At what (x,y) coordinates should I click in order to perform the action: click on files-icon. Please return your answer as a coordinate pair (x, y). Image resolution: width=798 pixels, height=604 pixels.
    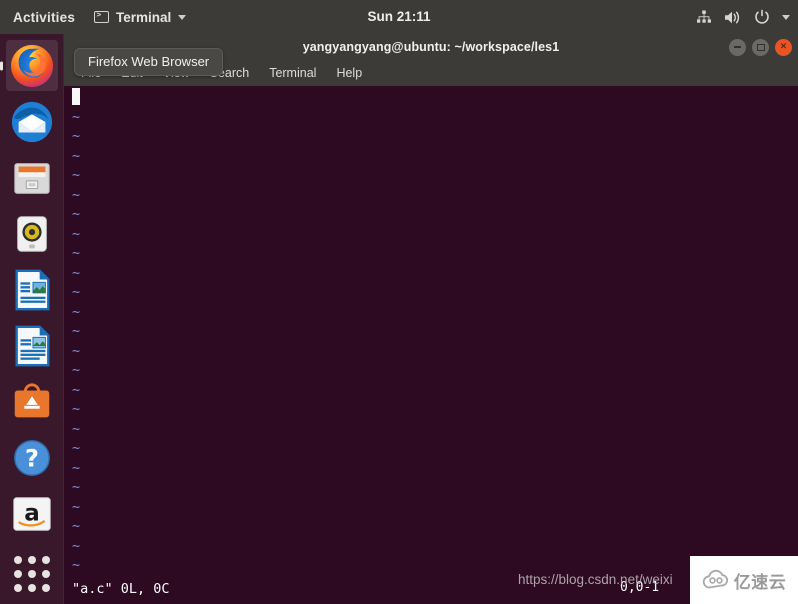
    Looking at the image, I should click on (31, 178).